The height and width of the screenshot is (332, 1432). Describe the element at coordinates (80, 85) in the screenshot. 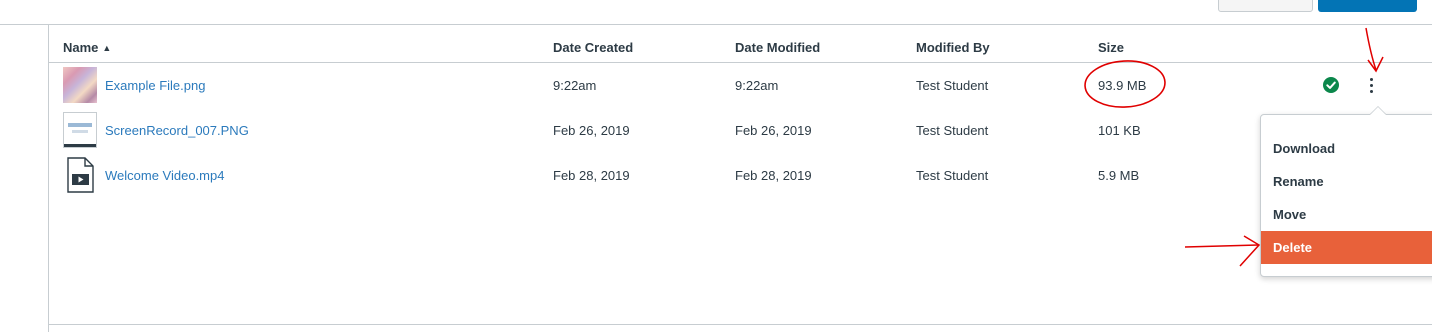

I see `image-thumbnail` at that location.